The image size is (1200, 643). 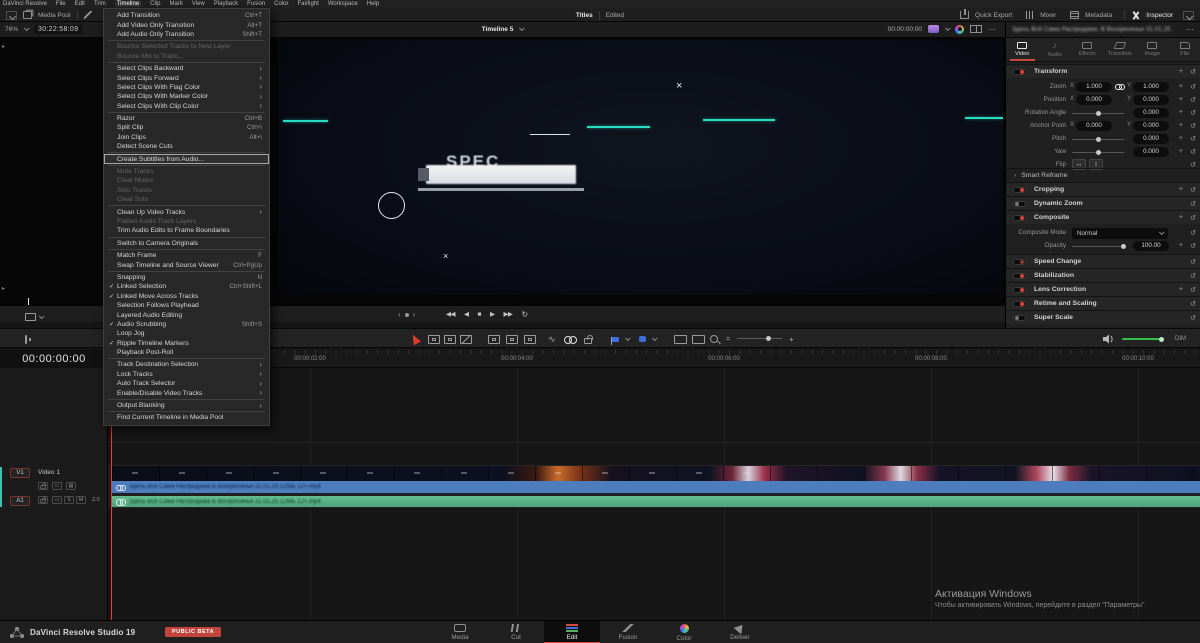 I want to click on menubar-item: DaVinci Resolve, so click(x=25, y=4).